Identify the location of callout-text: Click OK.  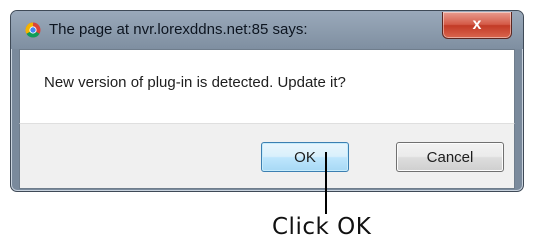
(322, 227).